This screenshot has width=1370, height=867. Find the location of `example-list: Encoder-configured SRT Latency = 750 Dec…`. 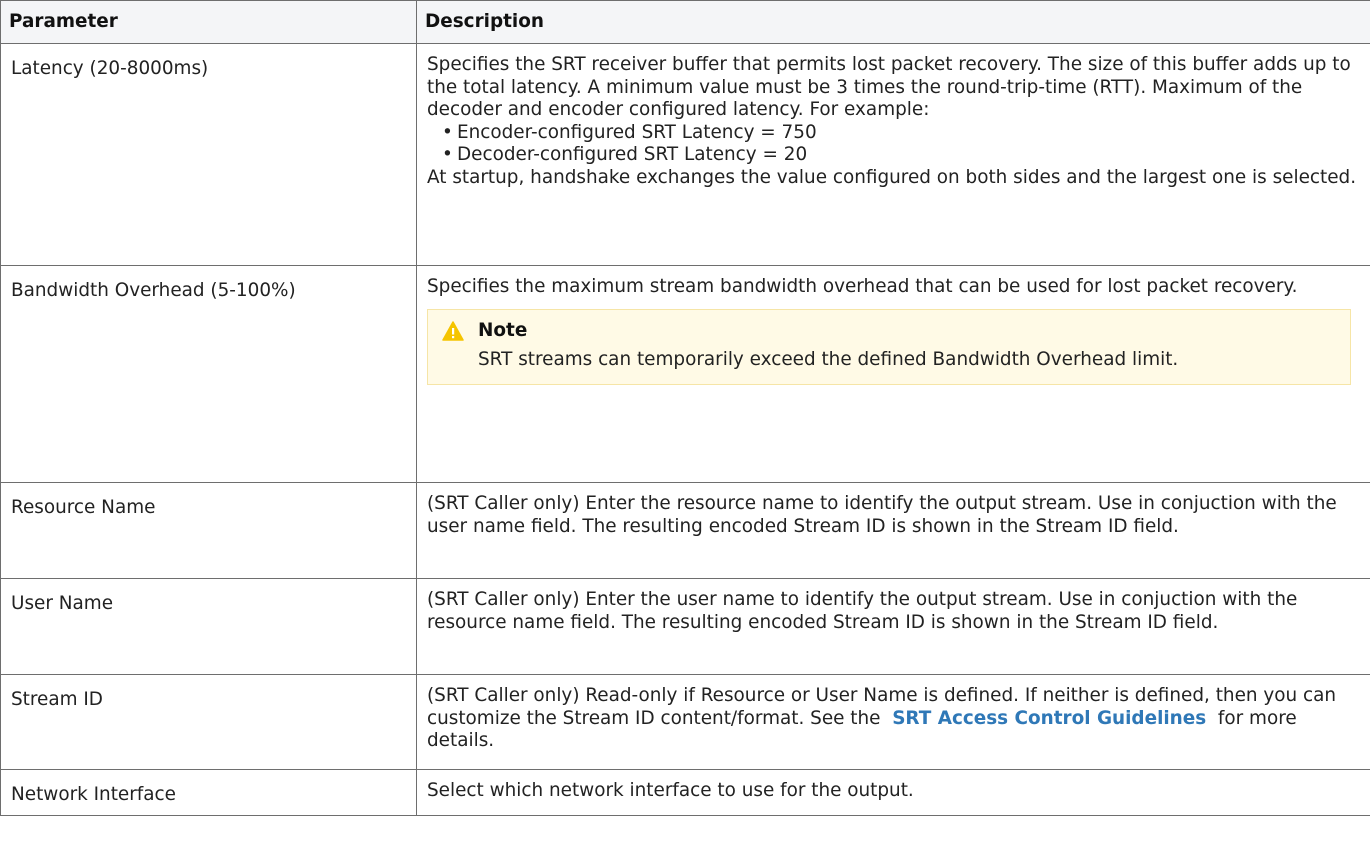

example-list: Encoder-configured SRT Latency = 750 Dec… is located at coordinates (893, 144).